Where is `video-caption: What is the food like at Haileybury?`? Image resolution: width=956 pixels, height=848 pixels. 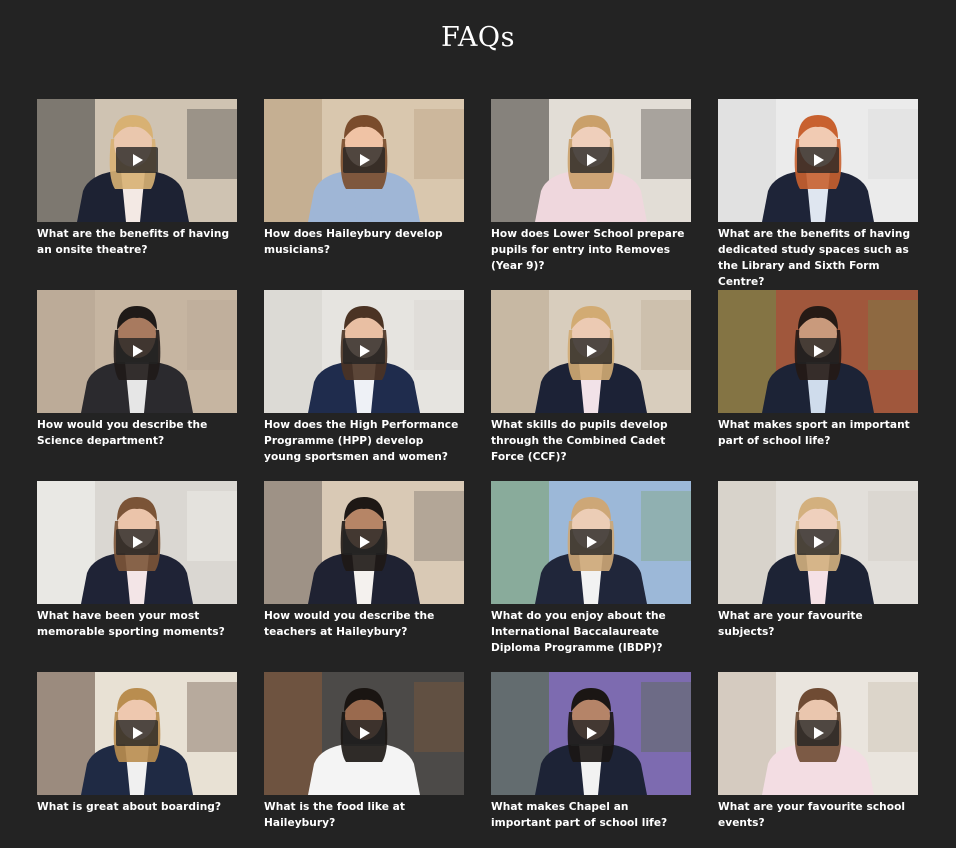 video-caption: What is the food like at Haileybury? is located at coordinates (364, 815).